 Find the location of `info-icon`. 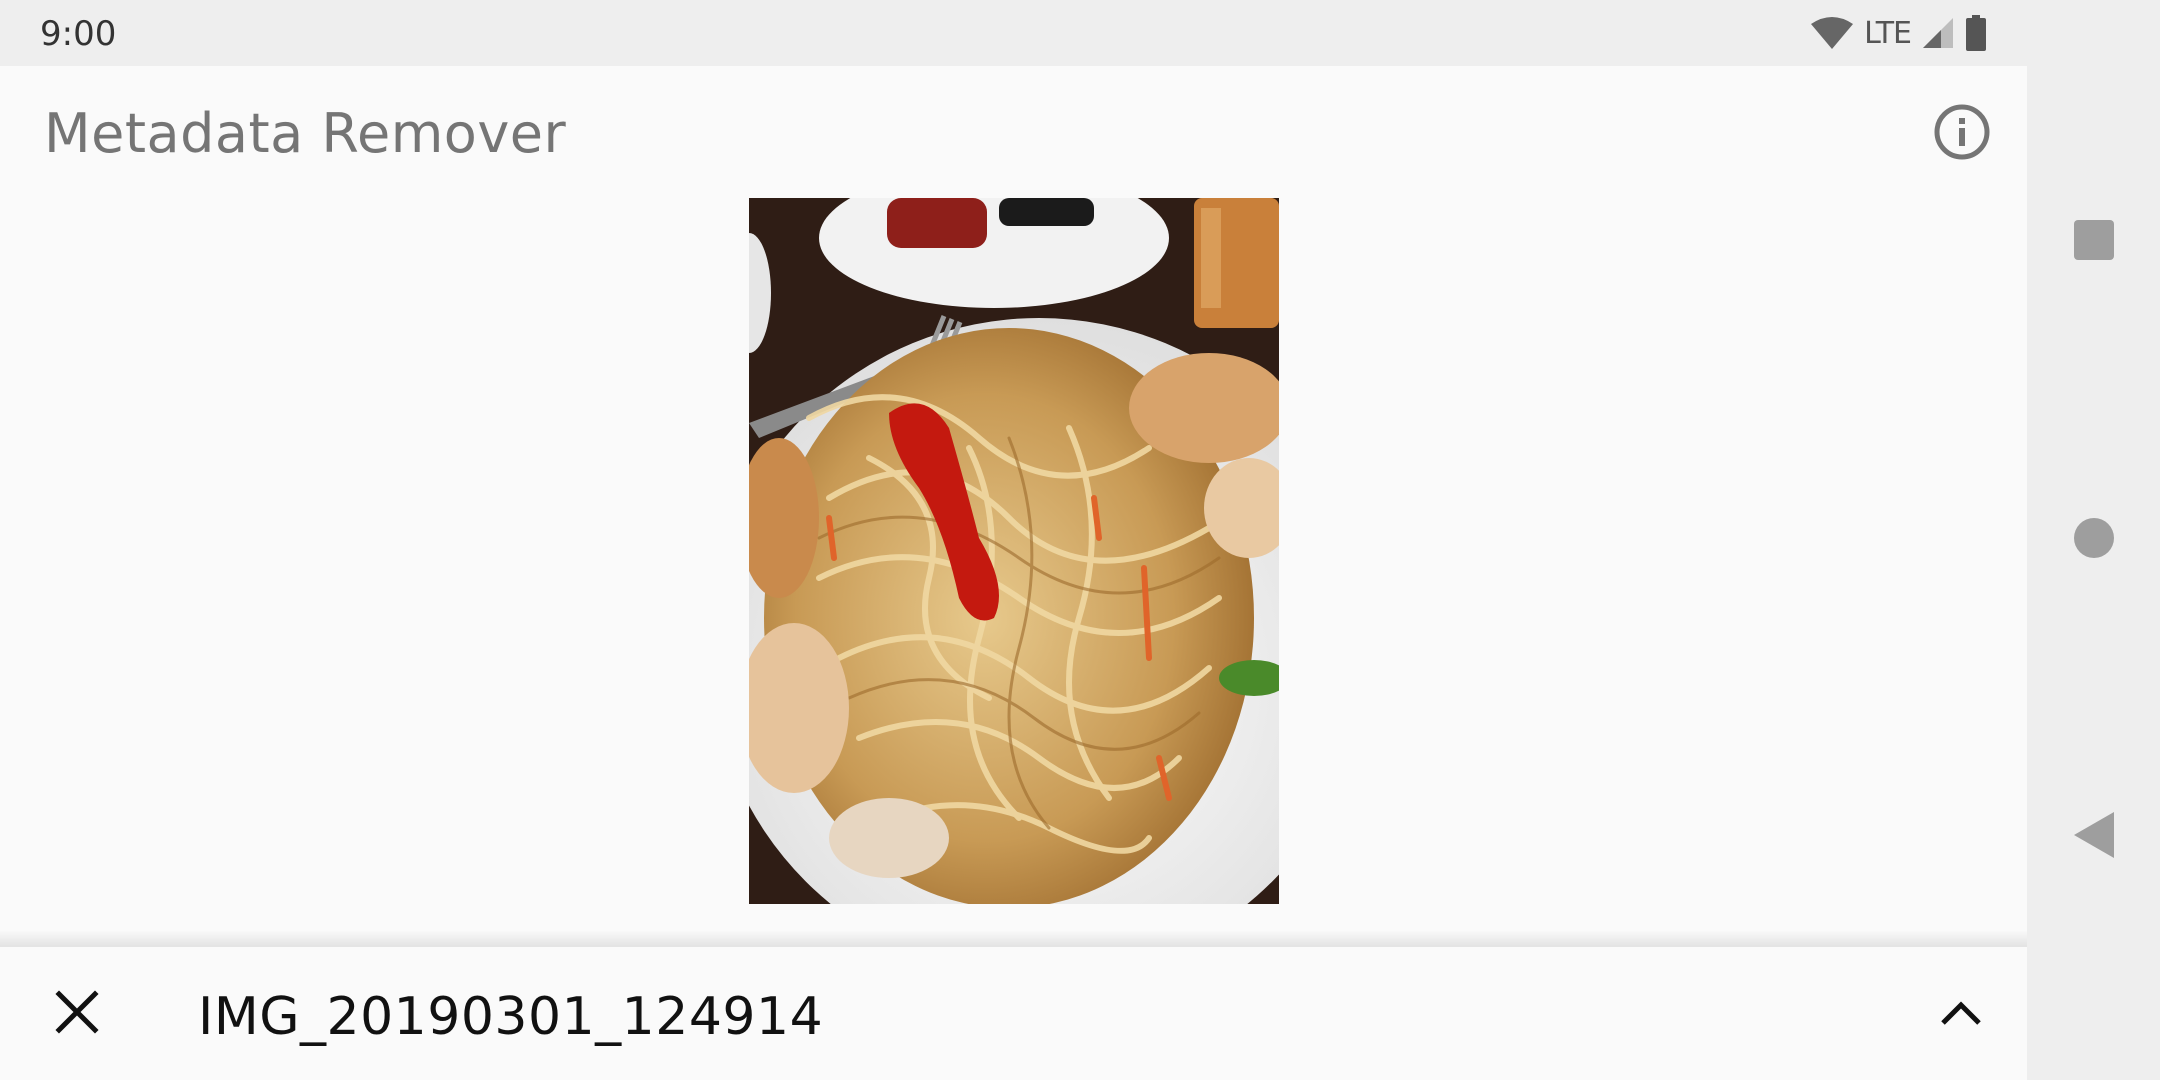

info-icon is located at coordinates (1962, 134).